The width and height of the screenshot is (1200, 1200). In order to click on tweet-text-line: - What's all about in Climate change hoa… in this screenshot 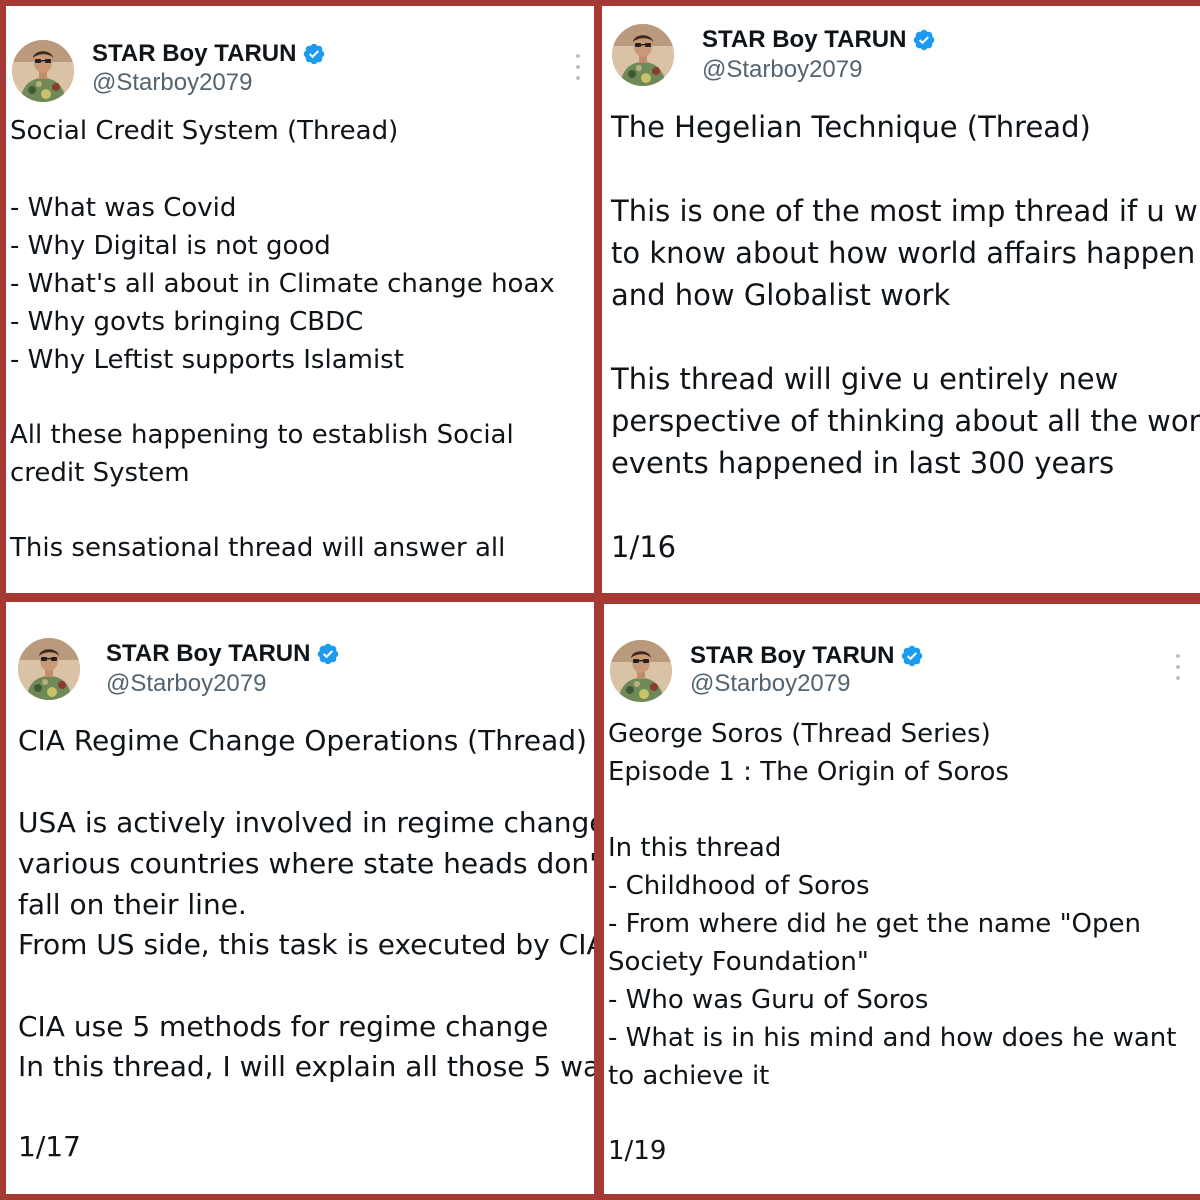, I will do `click(282, 284)`.